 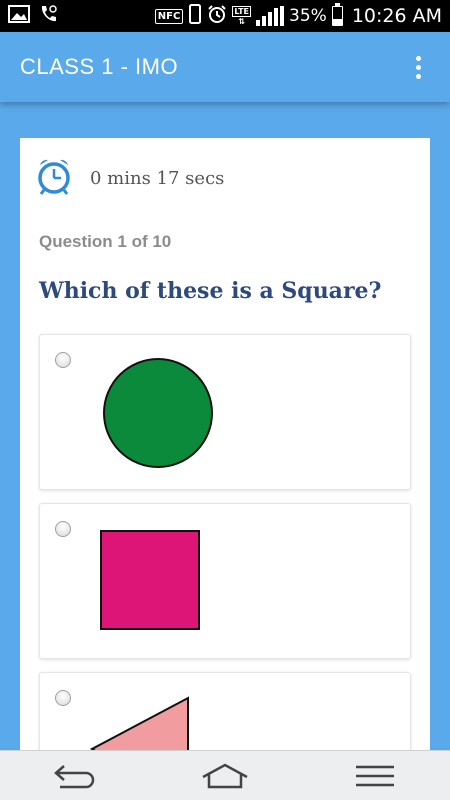 I want to click on circle-shape, so click(x=158, y=413).